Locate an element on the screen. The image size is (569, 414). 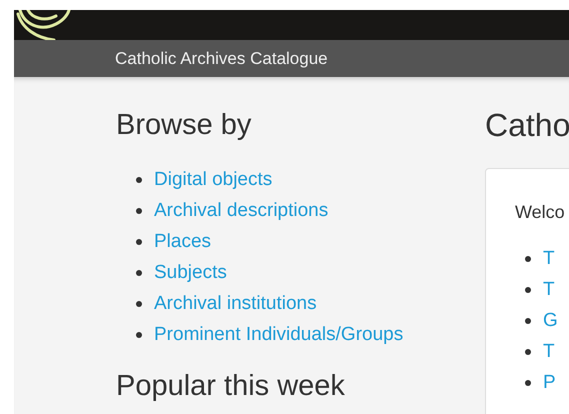
browse-link: Prominent Individuals/Groups is located at coordinates (279, 335).